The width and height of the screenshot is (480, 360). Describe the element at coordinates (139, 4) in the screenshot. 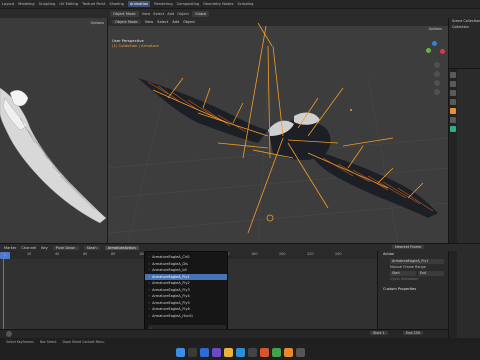

I see `workspace-tab-active: Animation` at that location.